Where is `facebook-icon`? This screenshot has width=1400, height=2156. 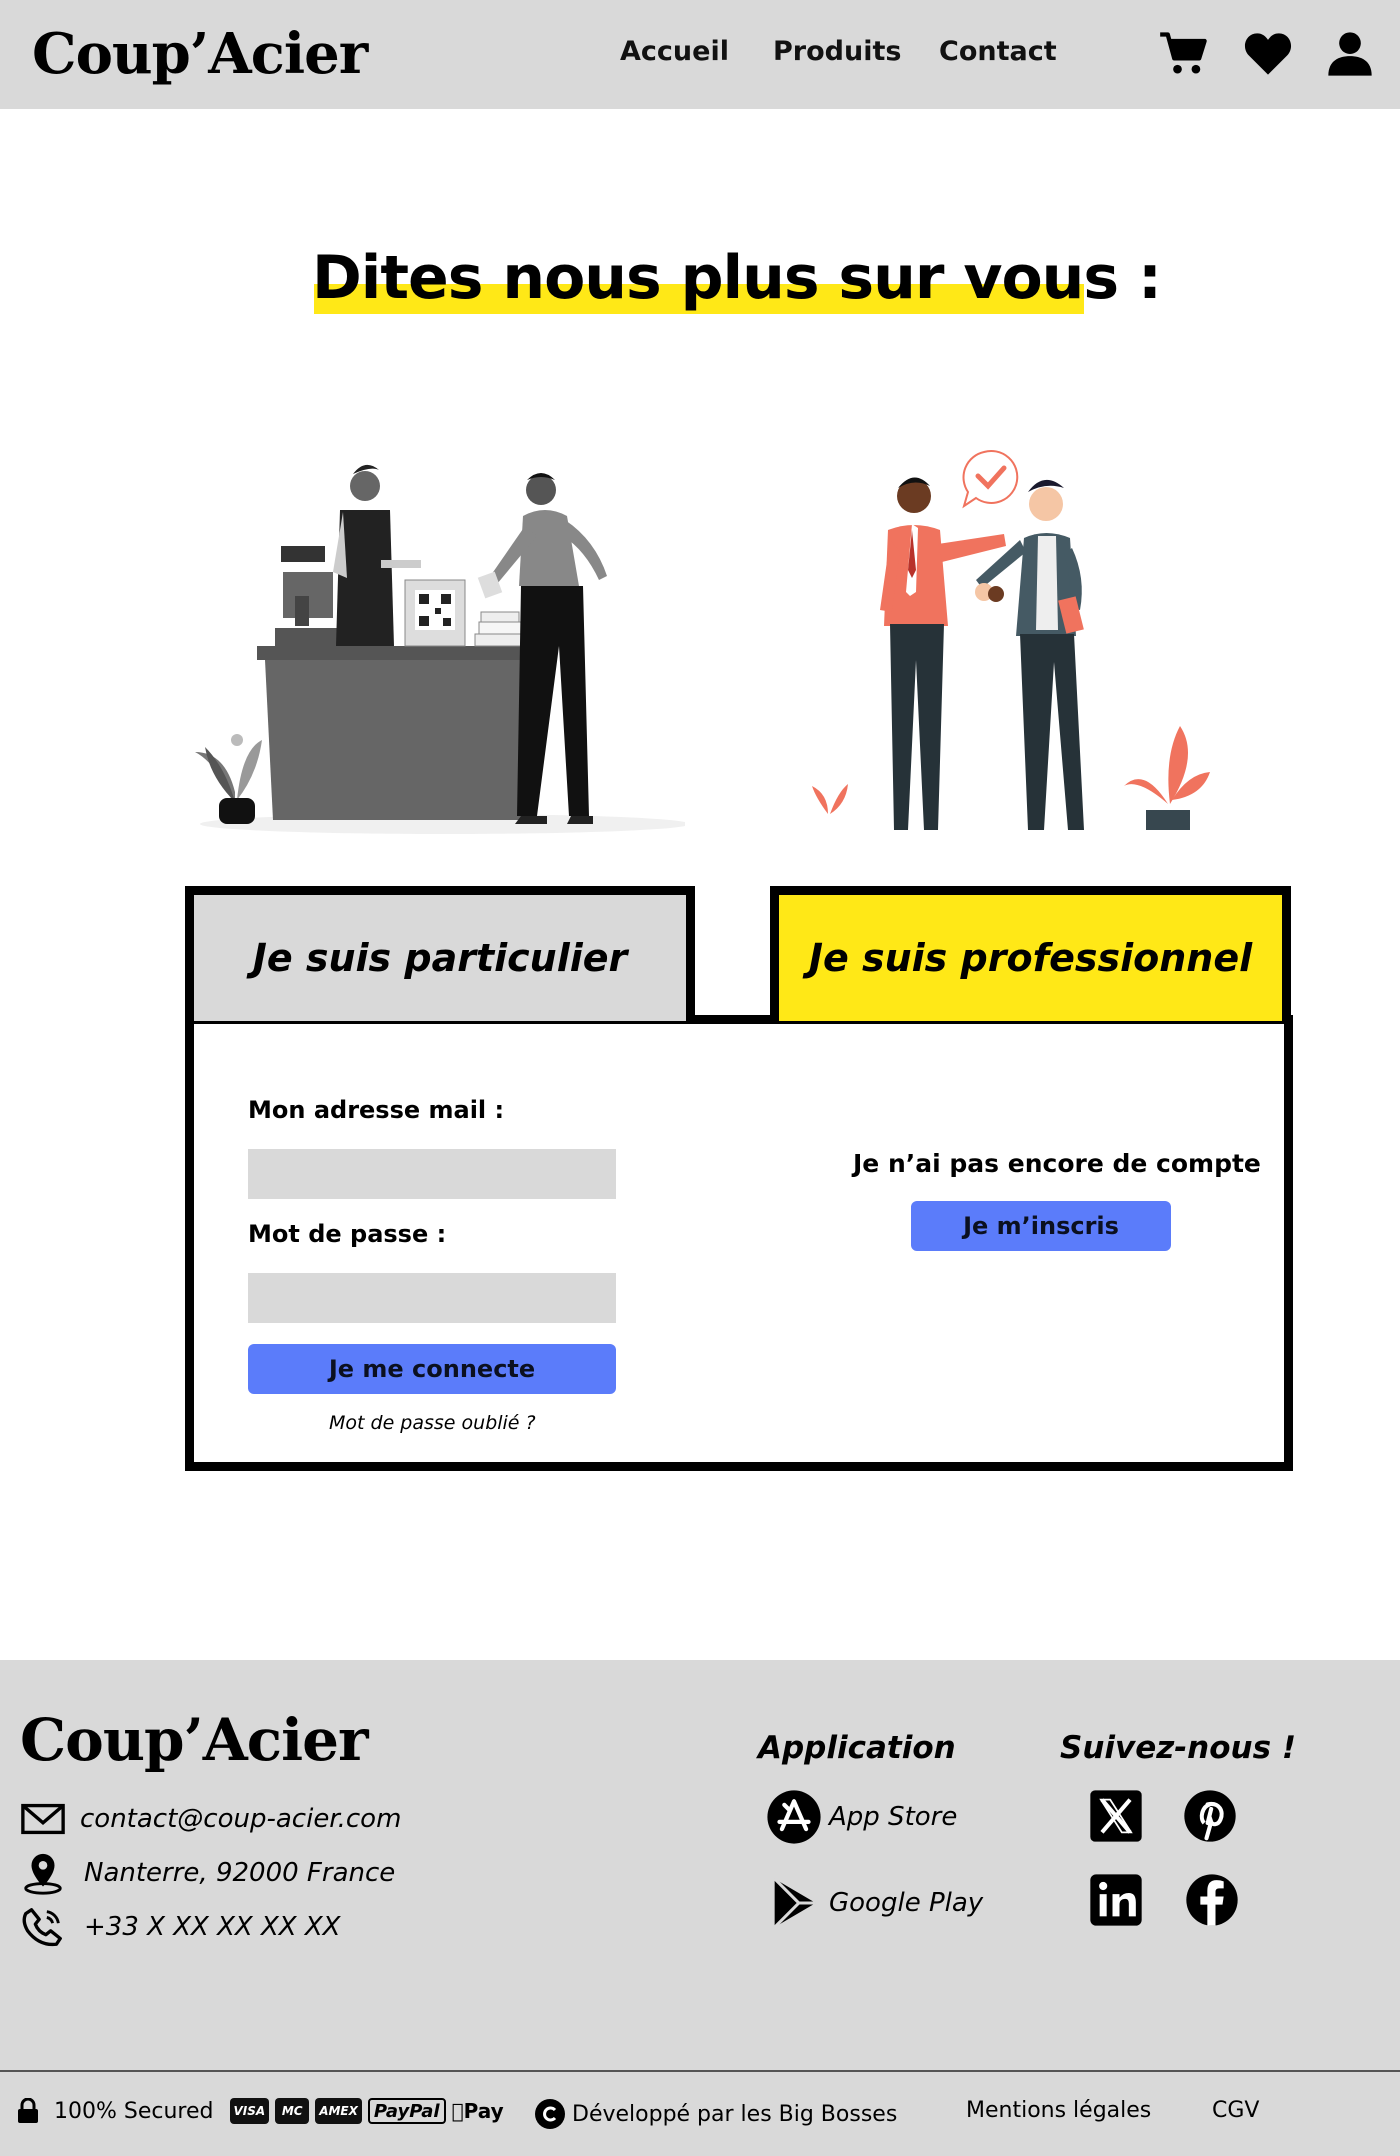 facebook-icon is located at coordinates (1212, 1900).